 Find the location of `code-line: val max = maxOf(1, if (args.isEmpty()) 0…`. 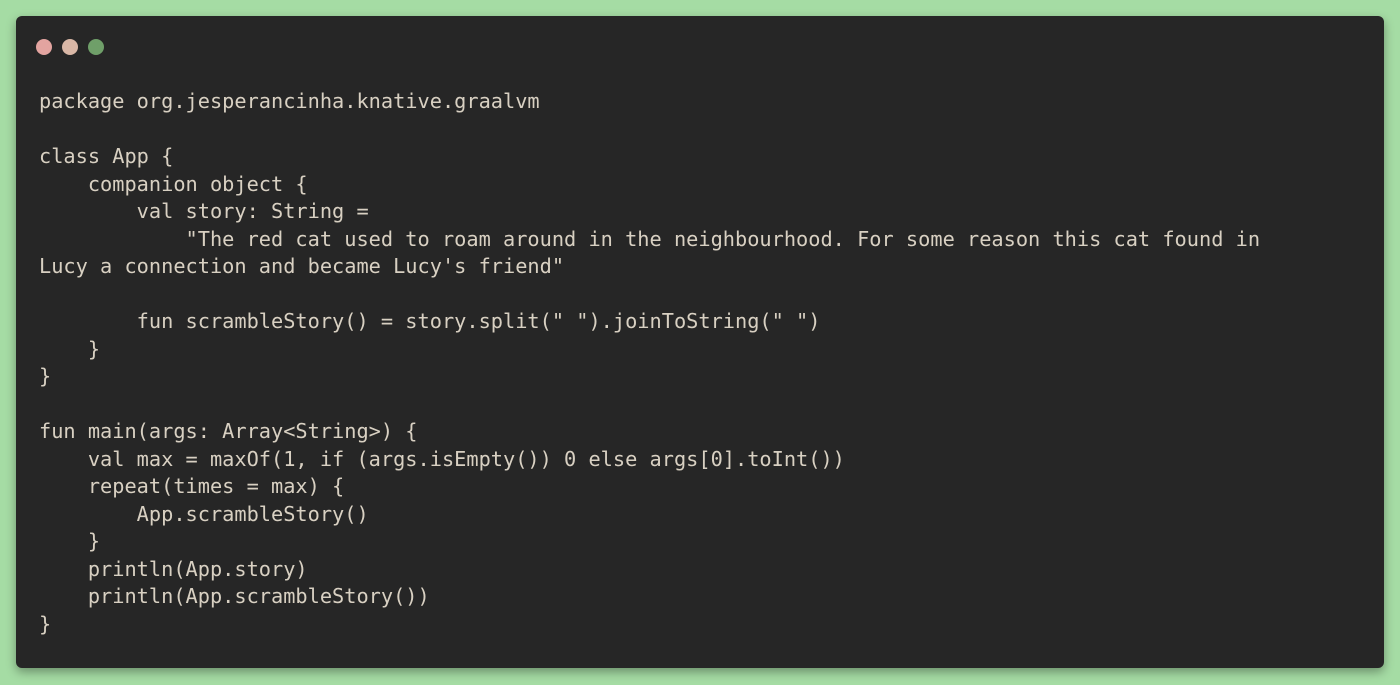

code-line: val max = maxOf(1, if (args.isEmpty()) 0… is located at coordinates (442, 458).